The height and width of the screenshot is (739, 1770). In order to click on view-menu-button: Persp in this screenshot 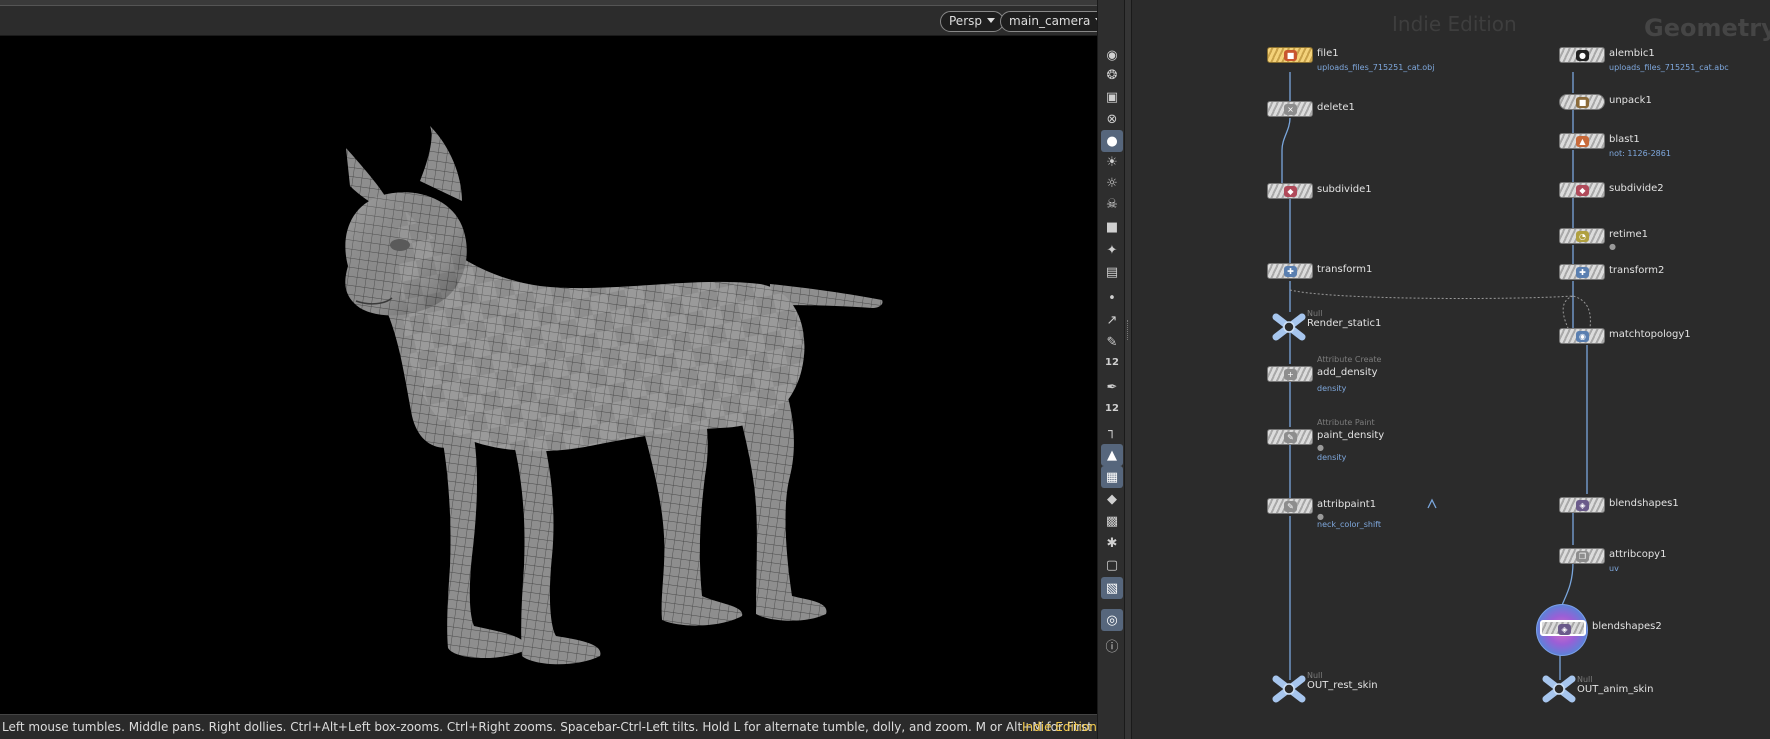, I will do `click(972, 21)`.